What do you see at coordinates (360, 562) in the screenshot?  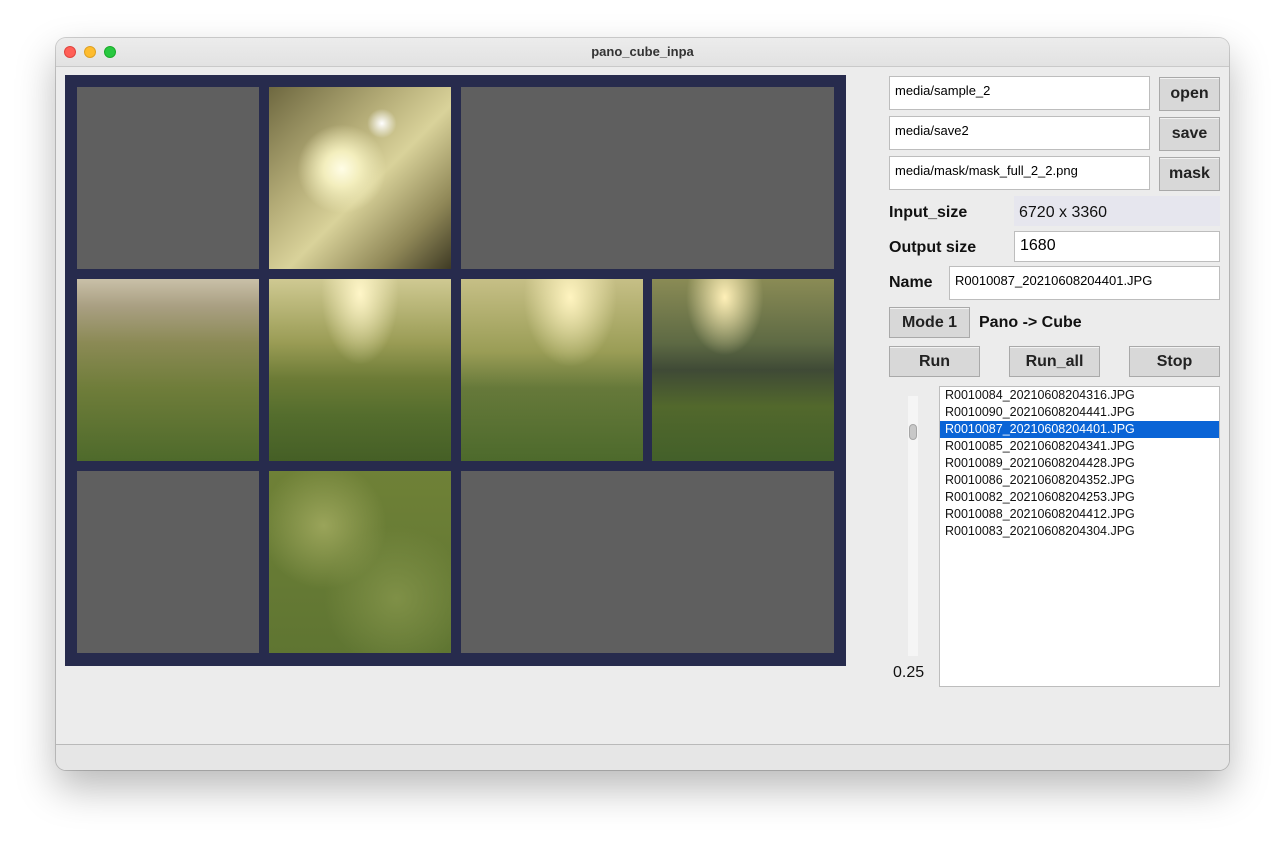 I see `cube-face-bottom` at bounding box center [360, 562].